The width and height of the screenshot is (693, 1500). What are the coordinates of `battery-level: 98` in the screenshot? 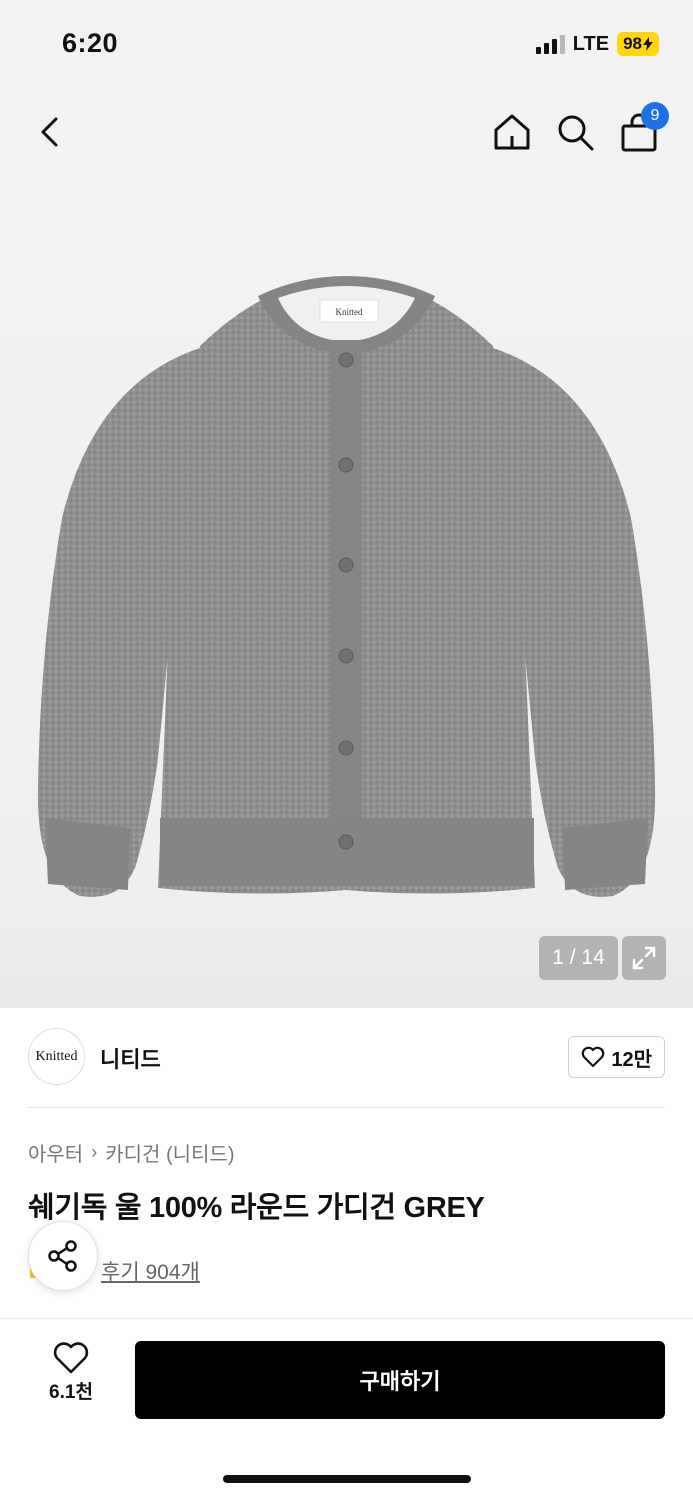 It's located at (632, 43).